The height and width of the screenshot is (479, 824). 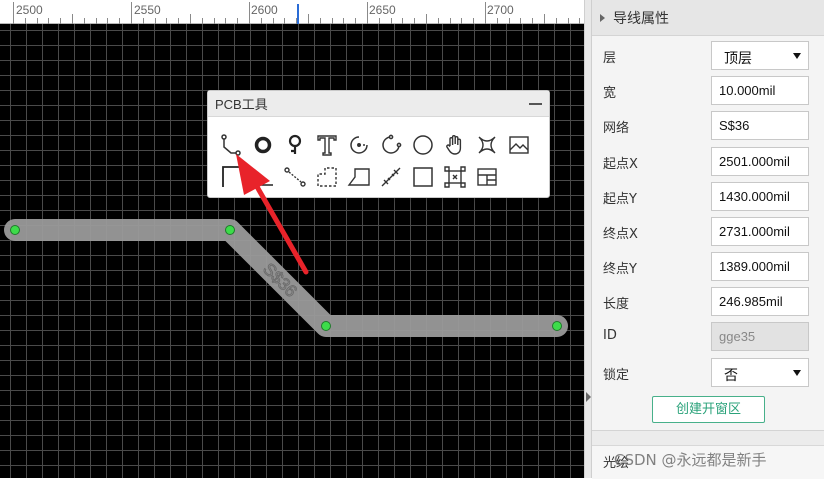 What do you see at coordinates (391, 145) in the screenshot?
I see `arc-3point-tool-icon` at bounding box center [391, 145].